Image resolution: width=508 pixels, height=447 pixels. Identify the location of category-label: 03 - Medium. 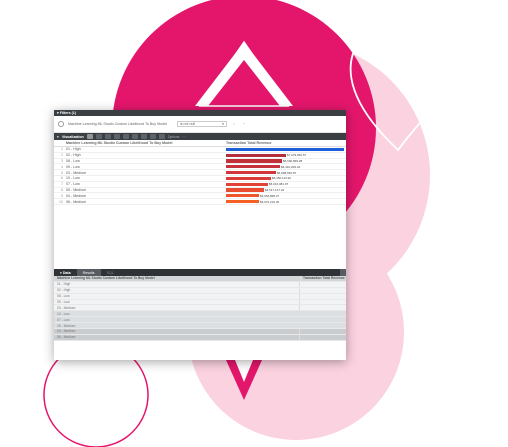
(76, 172).